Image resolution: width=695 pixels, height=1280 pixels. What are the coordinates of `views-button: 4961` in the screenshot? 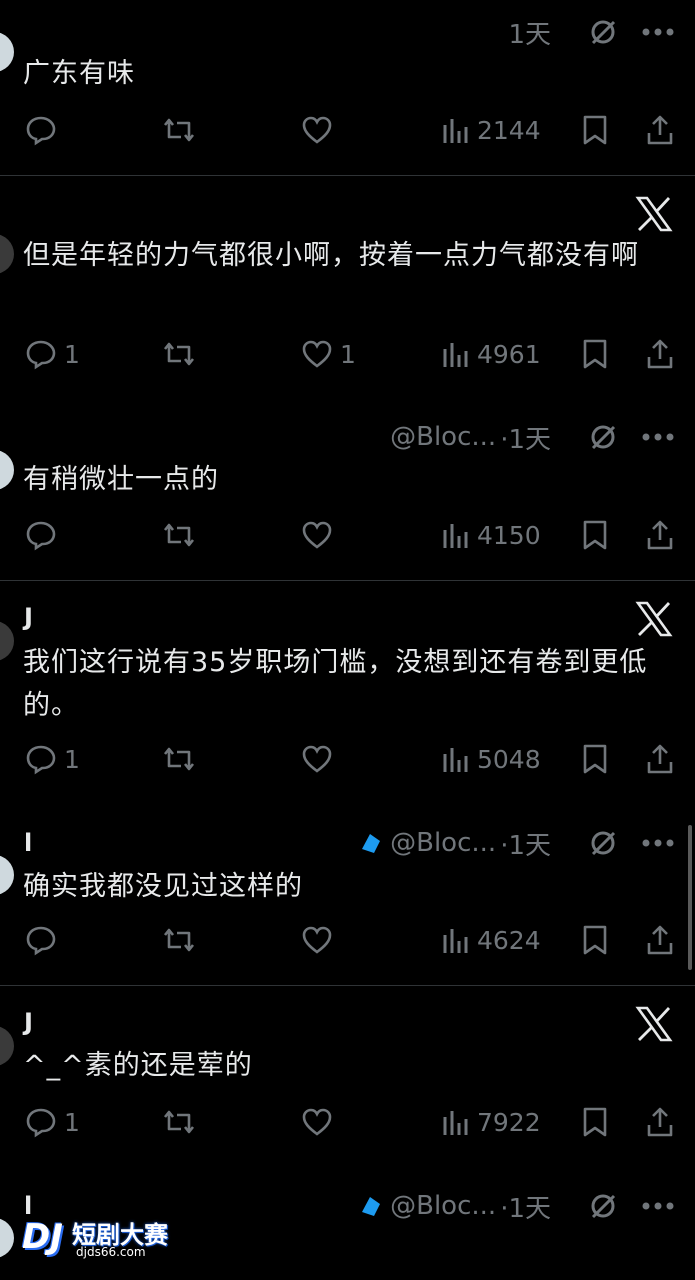 It's located at (491, 354).